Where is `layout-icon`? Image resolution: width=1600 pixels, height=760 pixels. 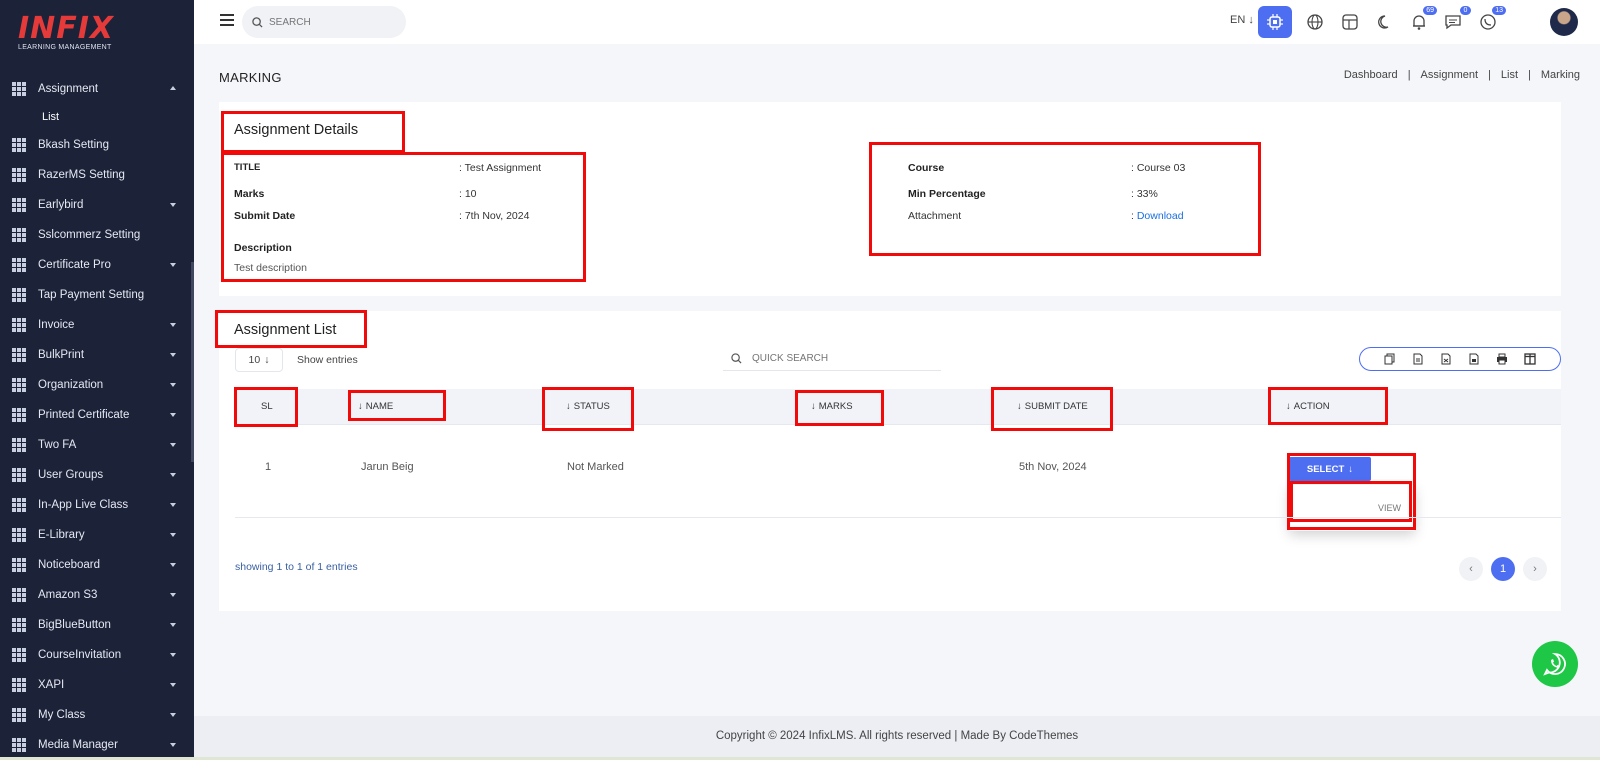
layout-icon is located at coordinates (1350, 22).